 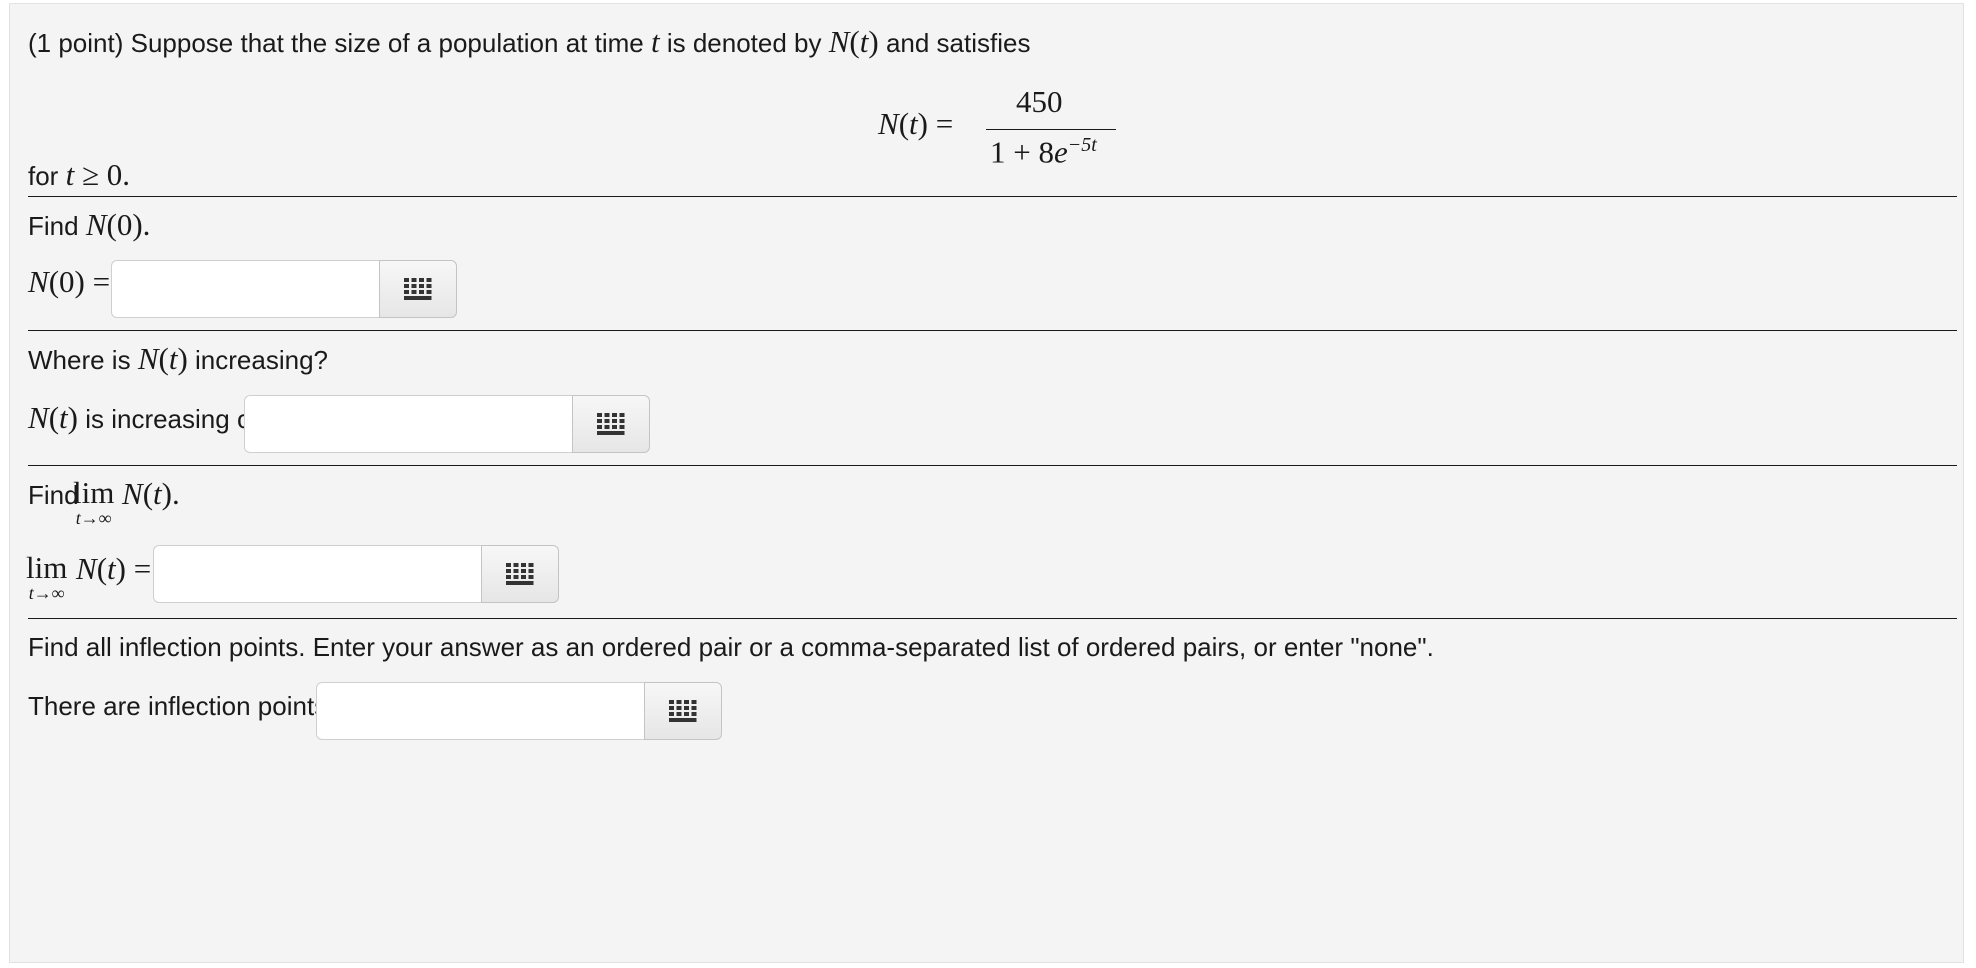 I want to click on part3-label-limit: lim t→∞, so click(x=47, y=576).